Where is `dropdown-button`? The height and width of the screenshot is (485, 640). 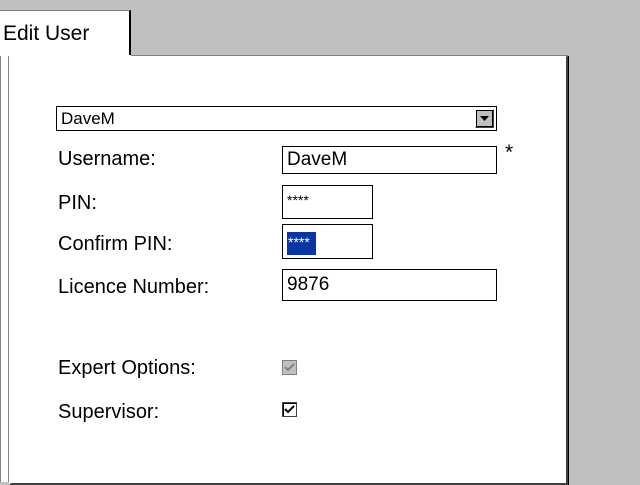 dropdown-button is located at coordinates (484, 118).